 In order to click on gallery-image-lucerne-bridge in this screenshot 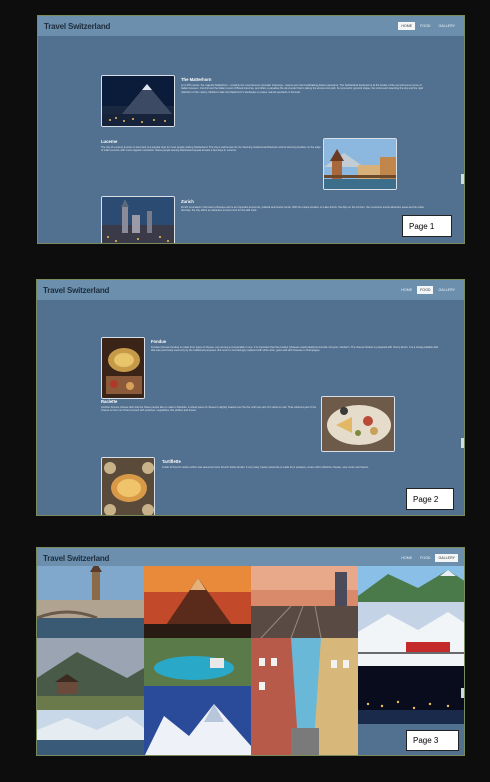, I will do `click(90, 602)`.